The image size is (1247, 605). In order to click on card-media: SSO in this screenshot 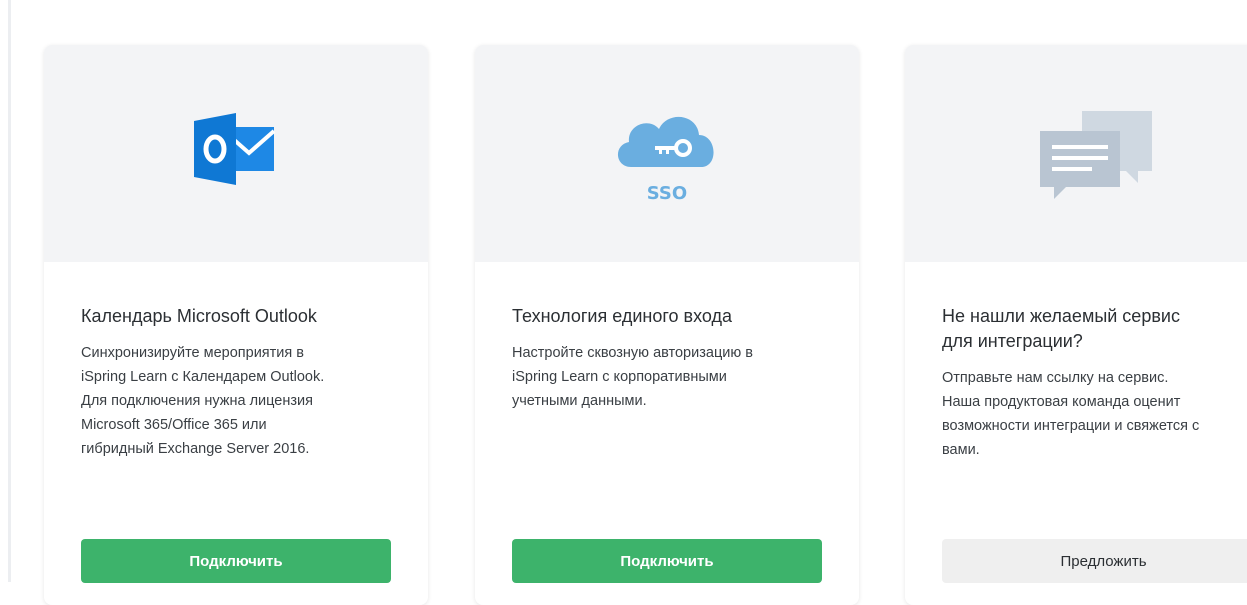, I will do `click(667, 153)`.